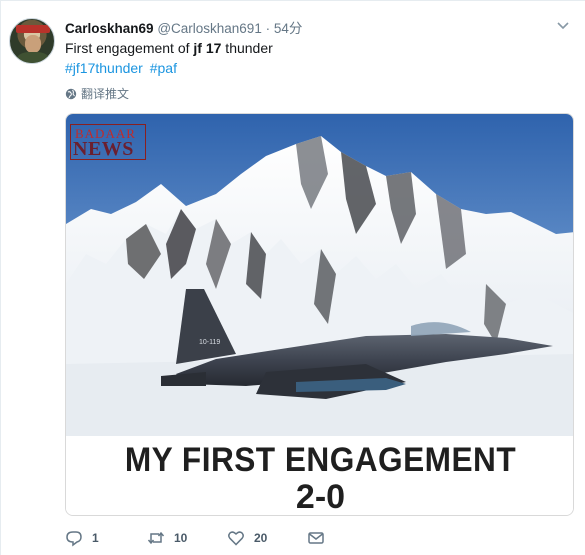  Describe the element at coordinates (167, 538) in the screenshot. I see `retweet-button: 10` at that location.